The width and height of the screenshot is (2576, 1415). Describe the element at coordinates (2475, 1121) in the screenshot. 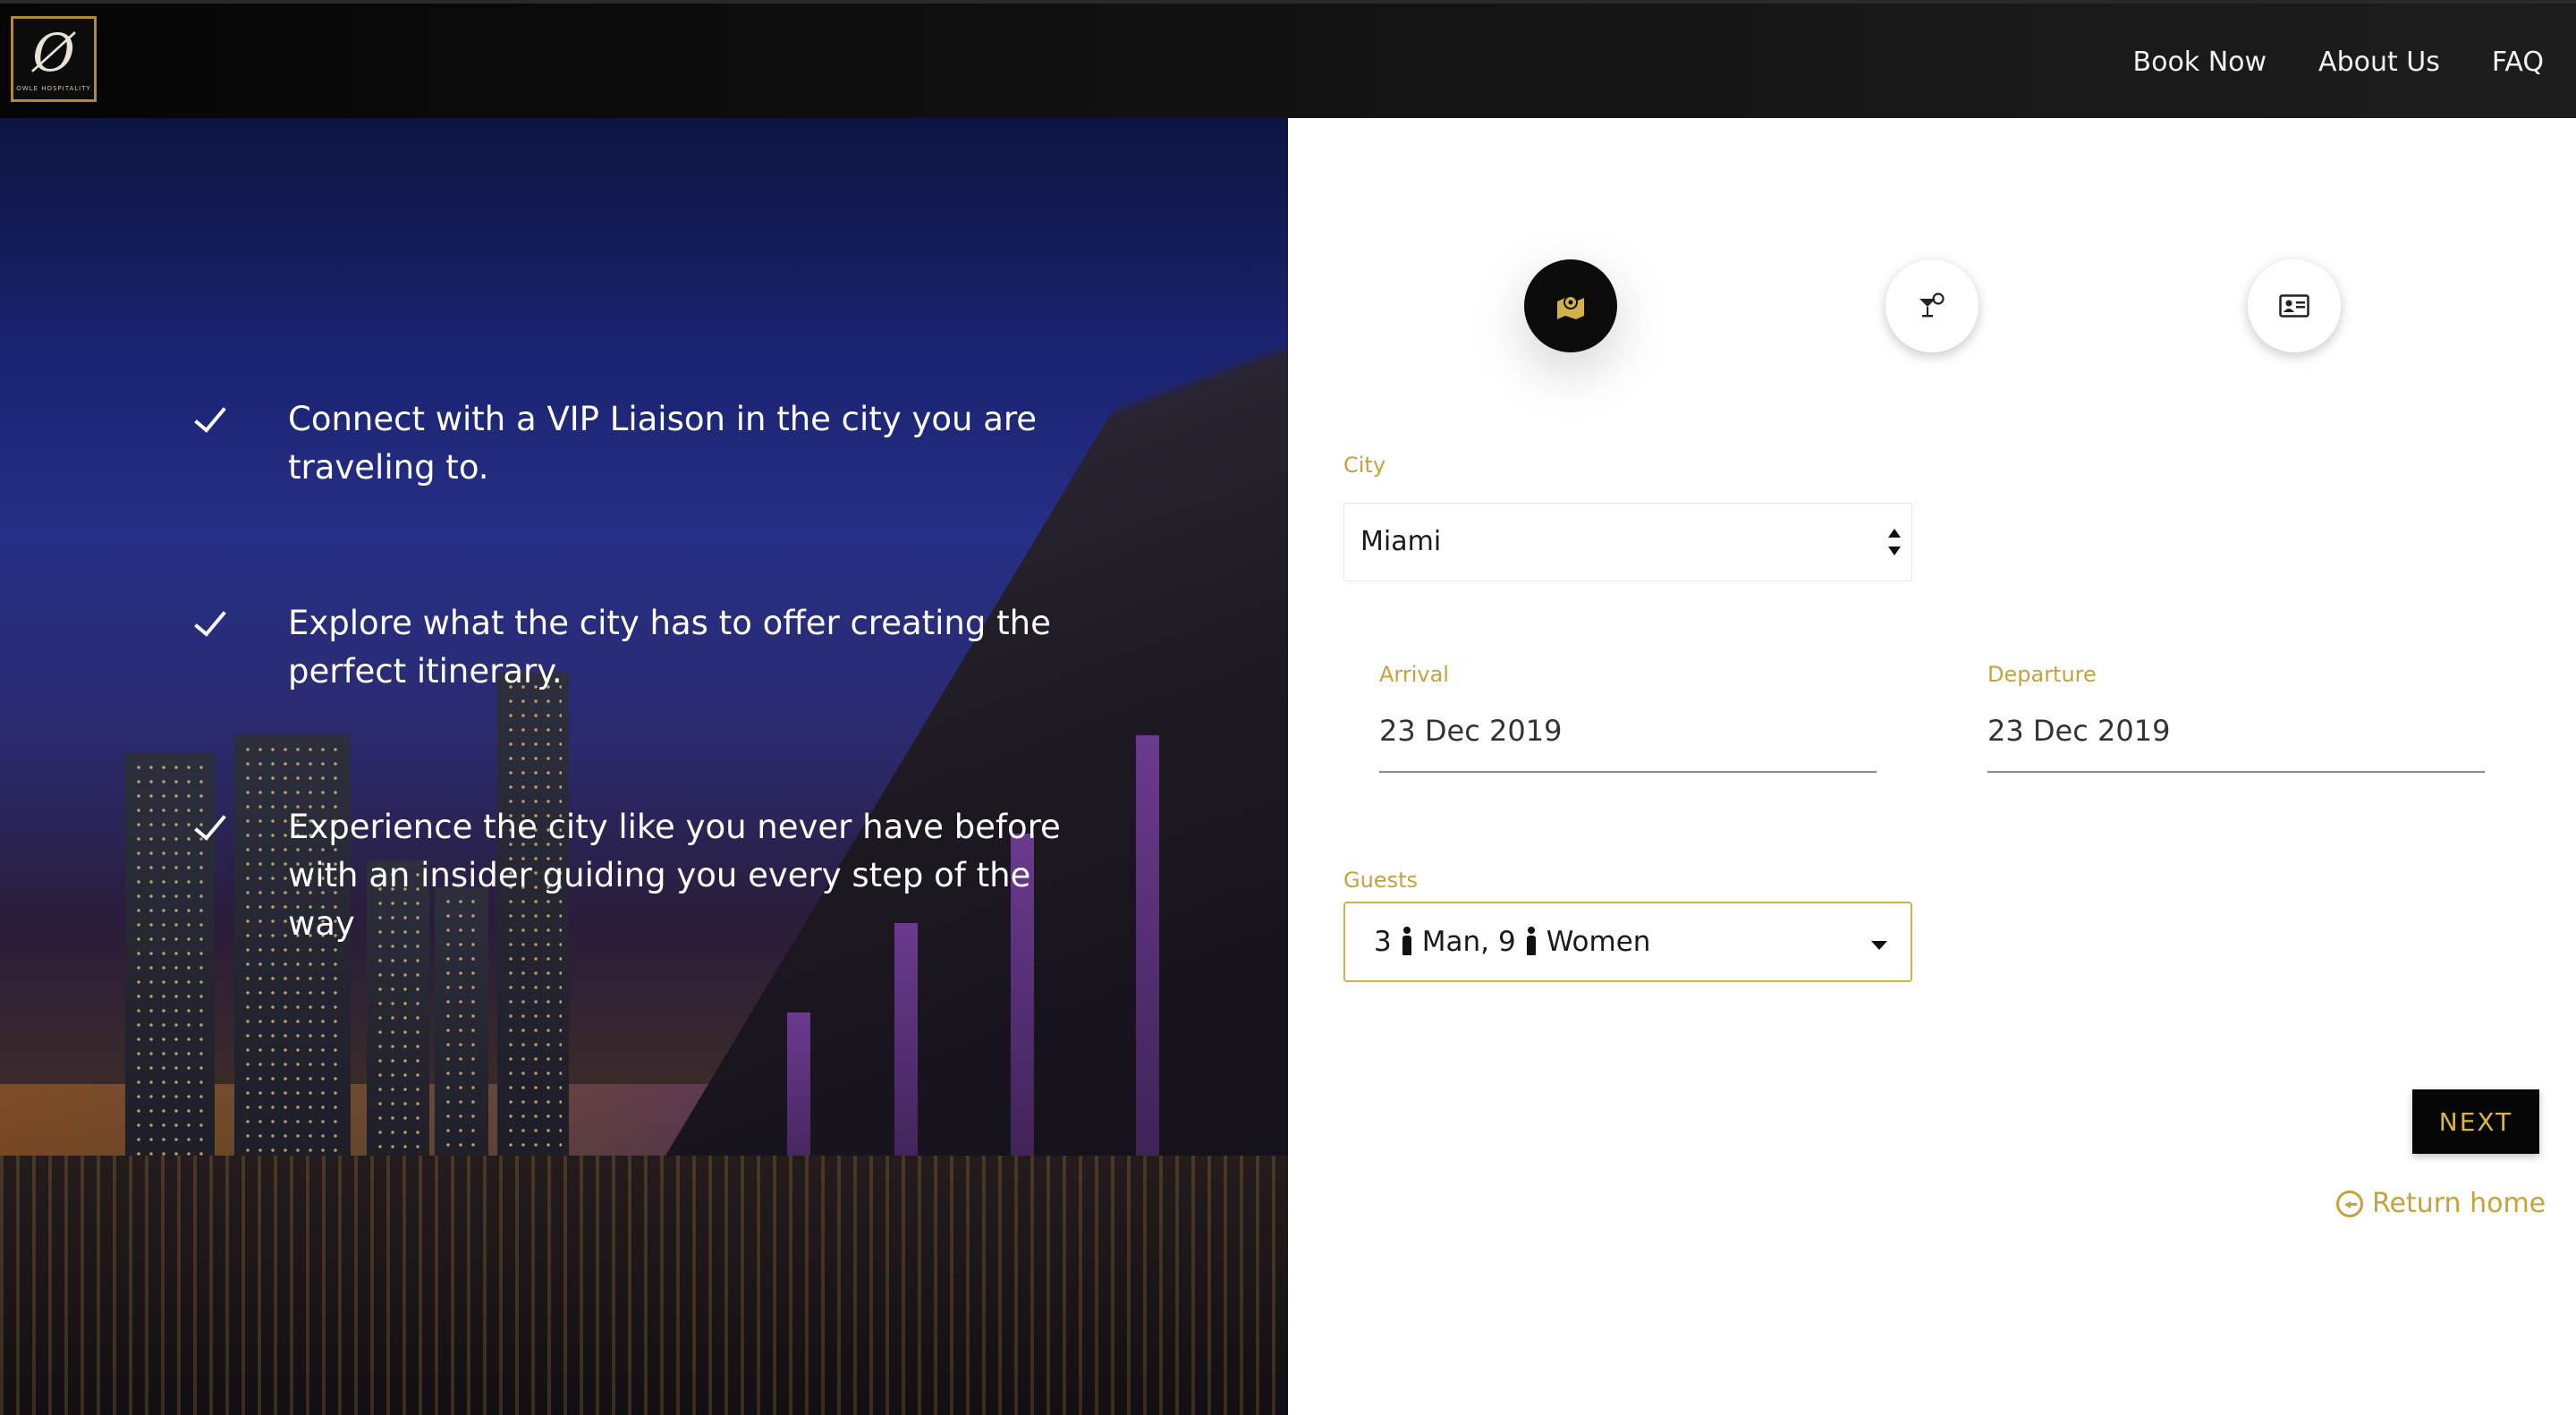

I see `next-button: NEXT` at that location.